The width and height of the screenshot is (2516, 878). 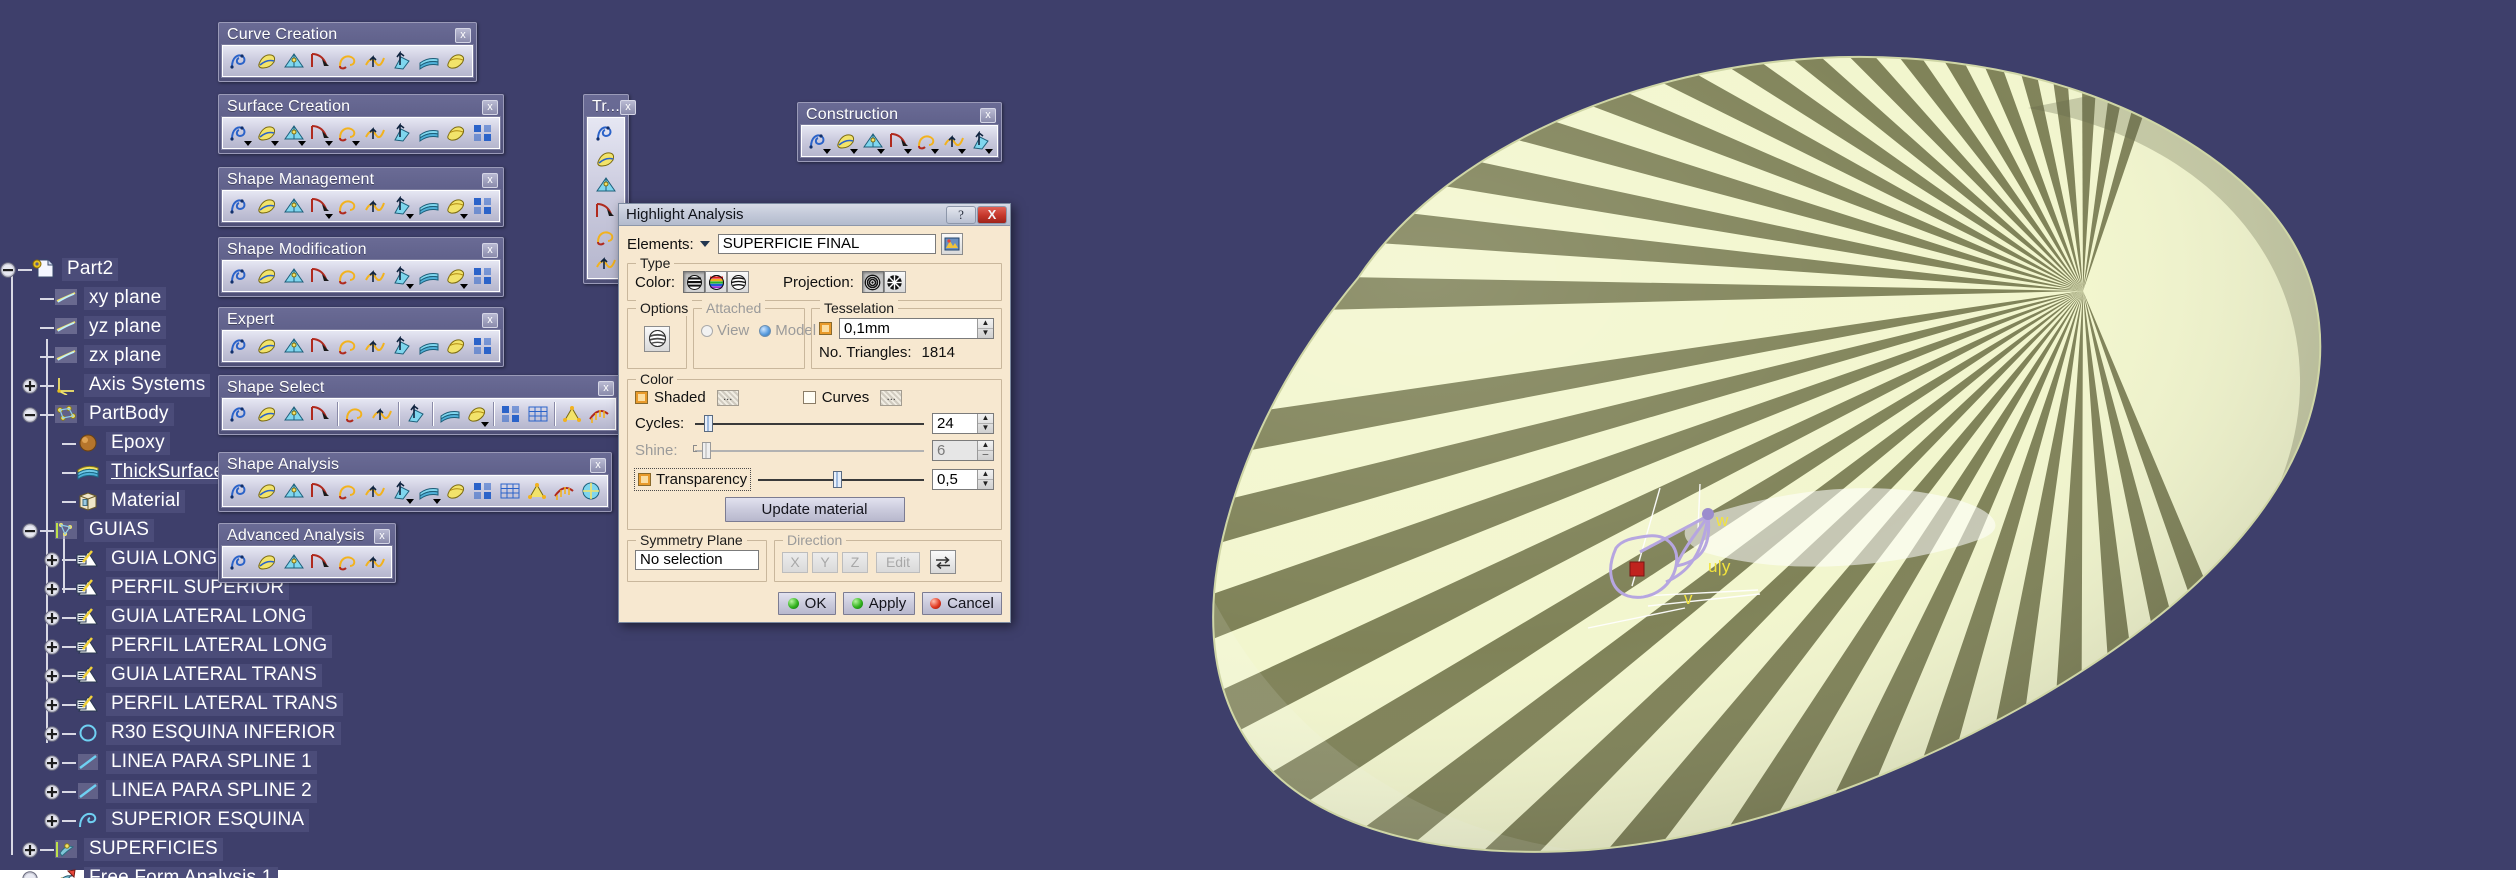 I want to click on transparency-spin-arrows: ▲ ▼, so click(x=985, y=479).